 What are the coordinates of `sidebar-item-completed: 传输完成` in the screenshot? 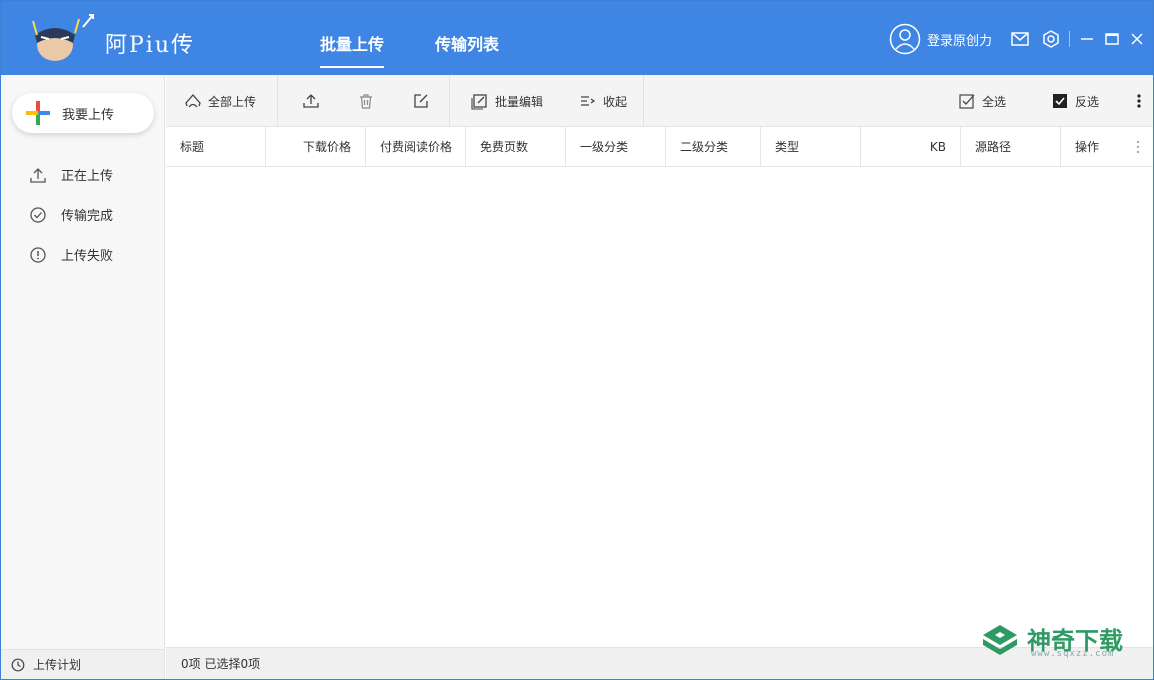 It's located at (71, 214).